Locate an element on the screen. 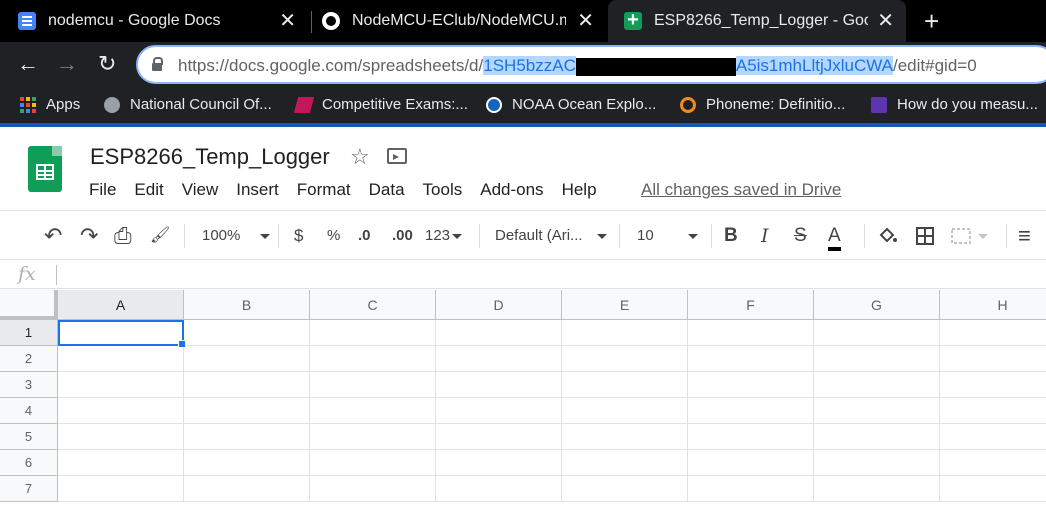 Image resolution: width=1046 pixels, height=509 pixels. percent-format-button: % is located at coordinates (333, 236).